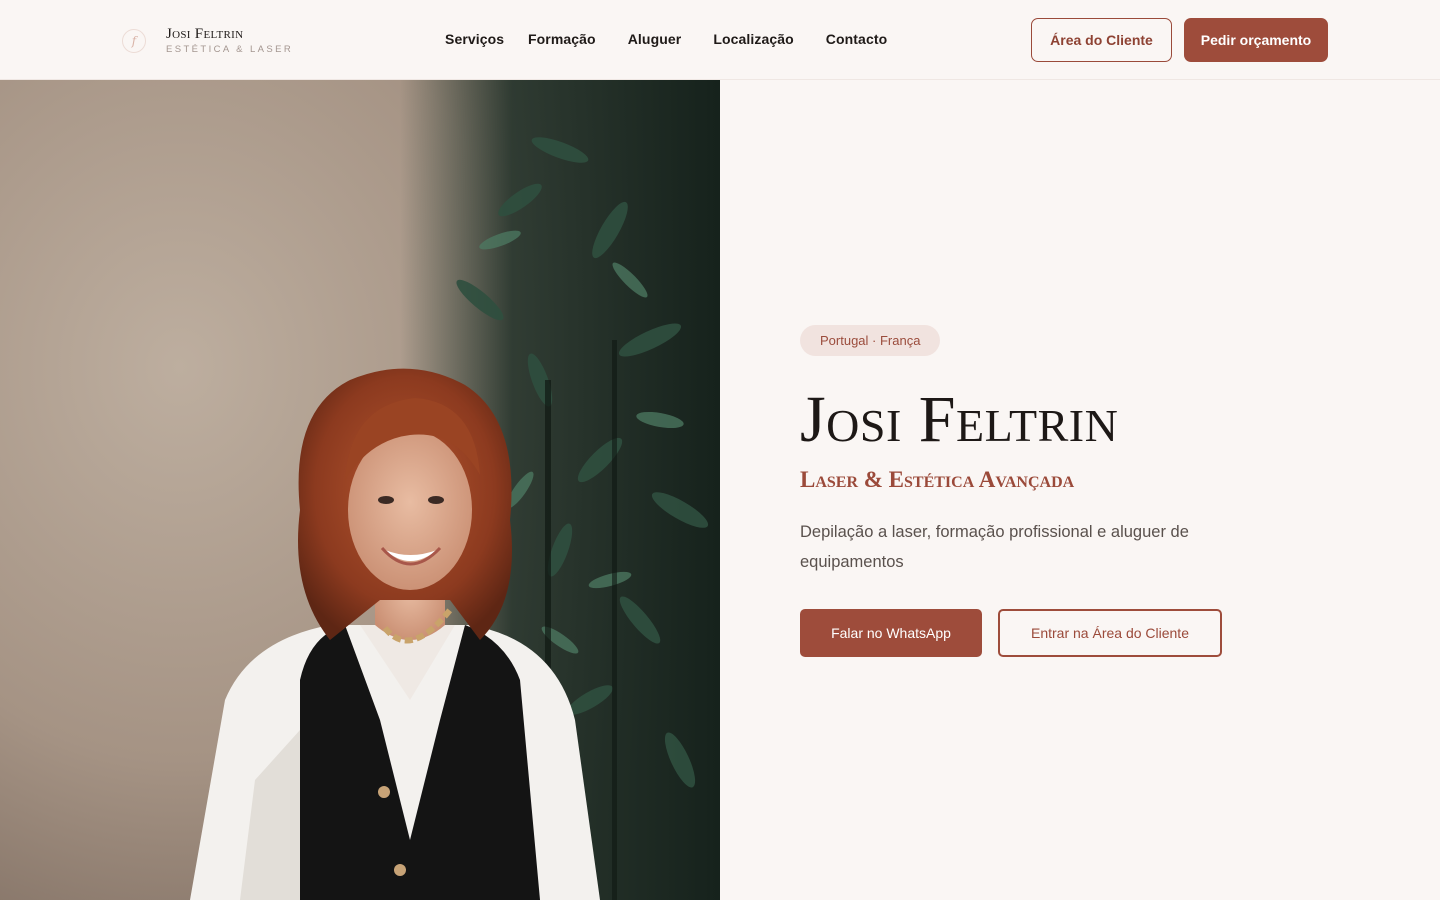  I want to click on location-badge: Portugal · França, so click(870, 340).